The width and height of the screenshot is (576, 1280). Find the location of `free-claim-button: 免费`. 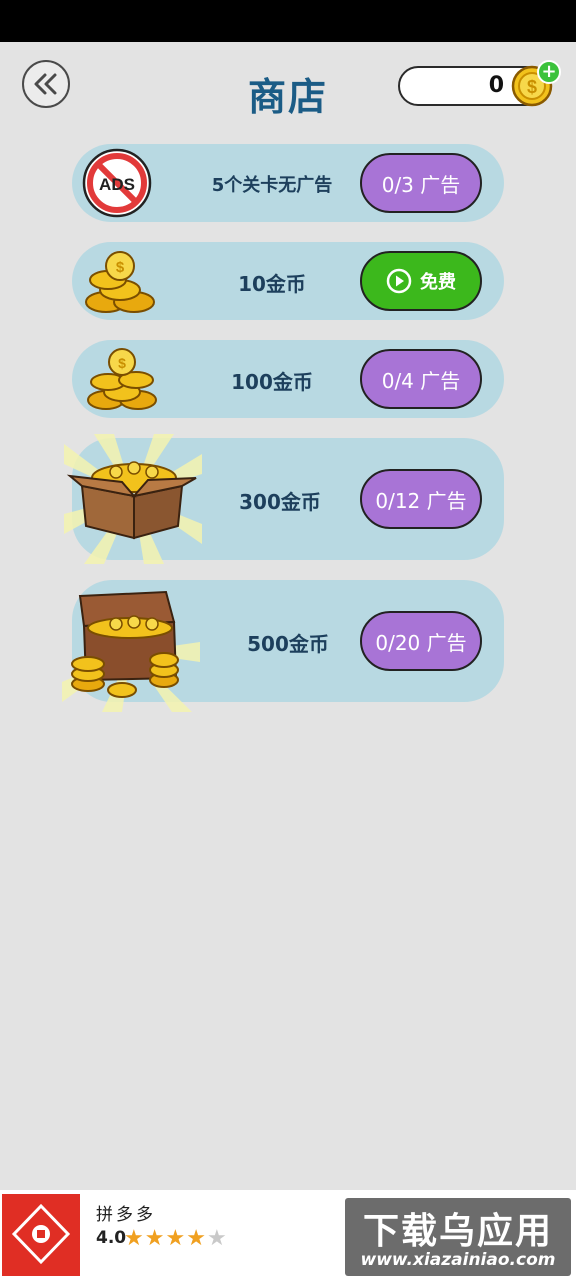

free-claim-button: 免费 is located at coordinates (421, 281).